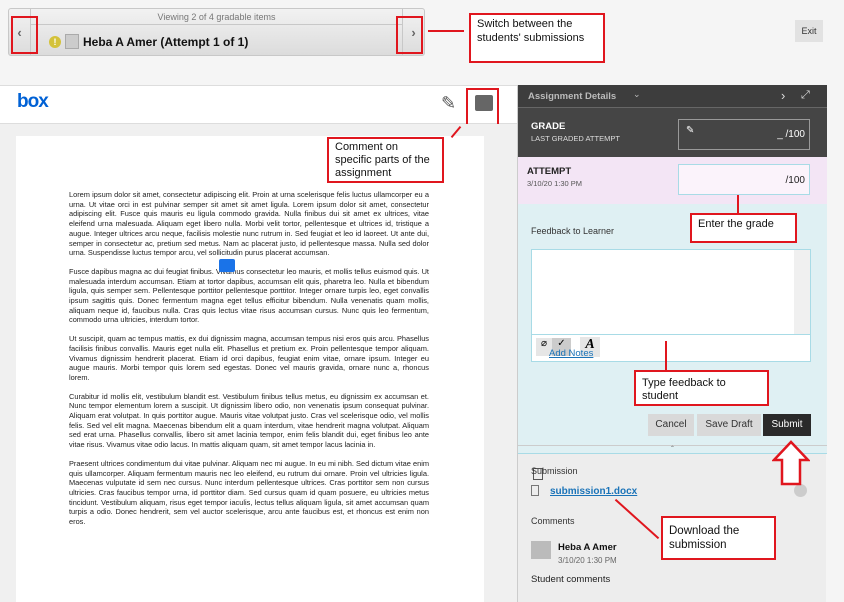 The height and width of the screenshot is (602, 844). I want to click on commenter-name: Heba A Amer, so click(587, 547).